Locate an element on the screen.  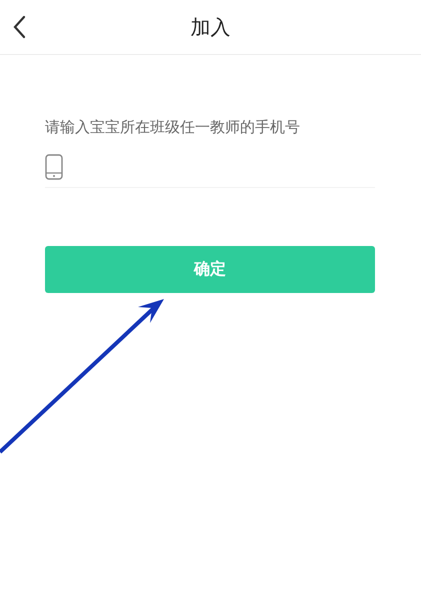
phone-prompt: 请输入宝宝所在班级任一教师的手机号 is located at coordinates (173, 127).